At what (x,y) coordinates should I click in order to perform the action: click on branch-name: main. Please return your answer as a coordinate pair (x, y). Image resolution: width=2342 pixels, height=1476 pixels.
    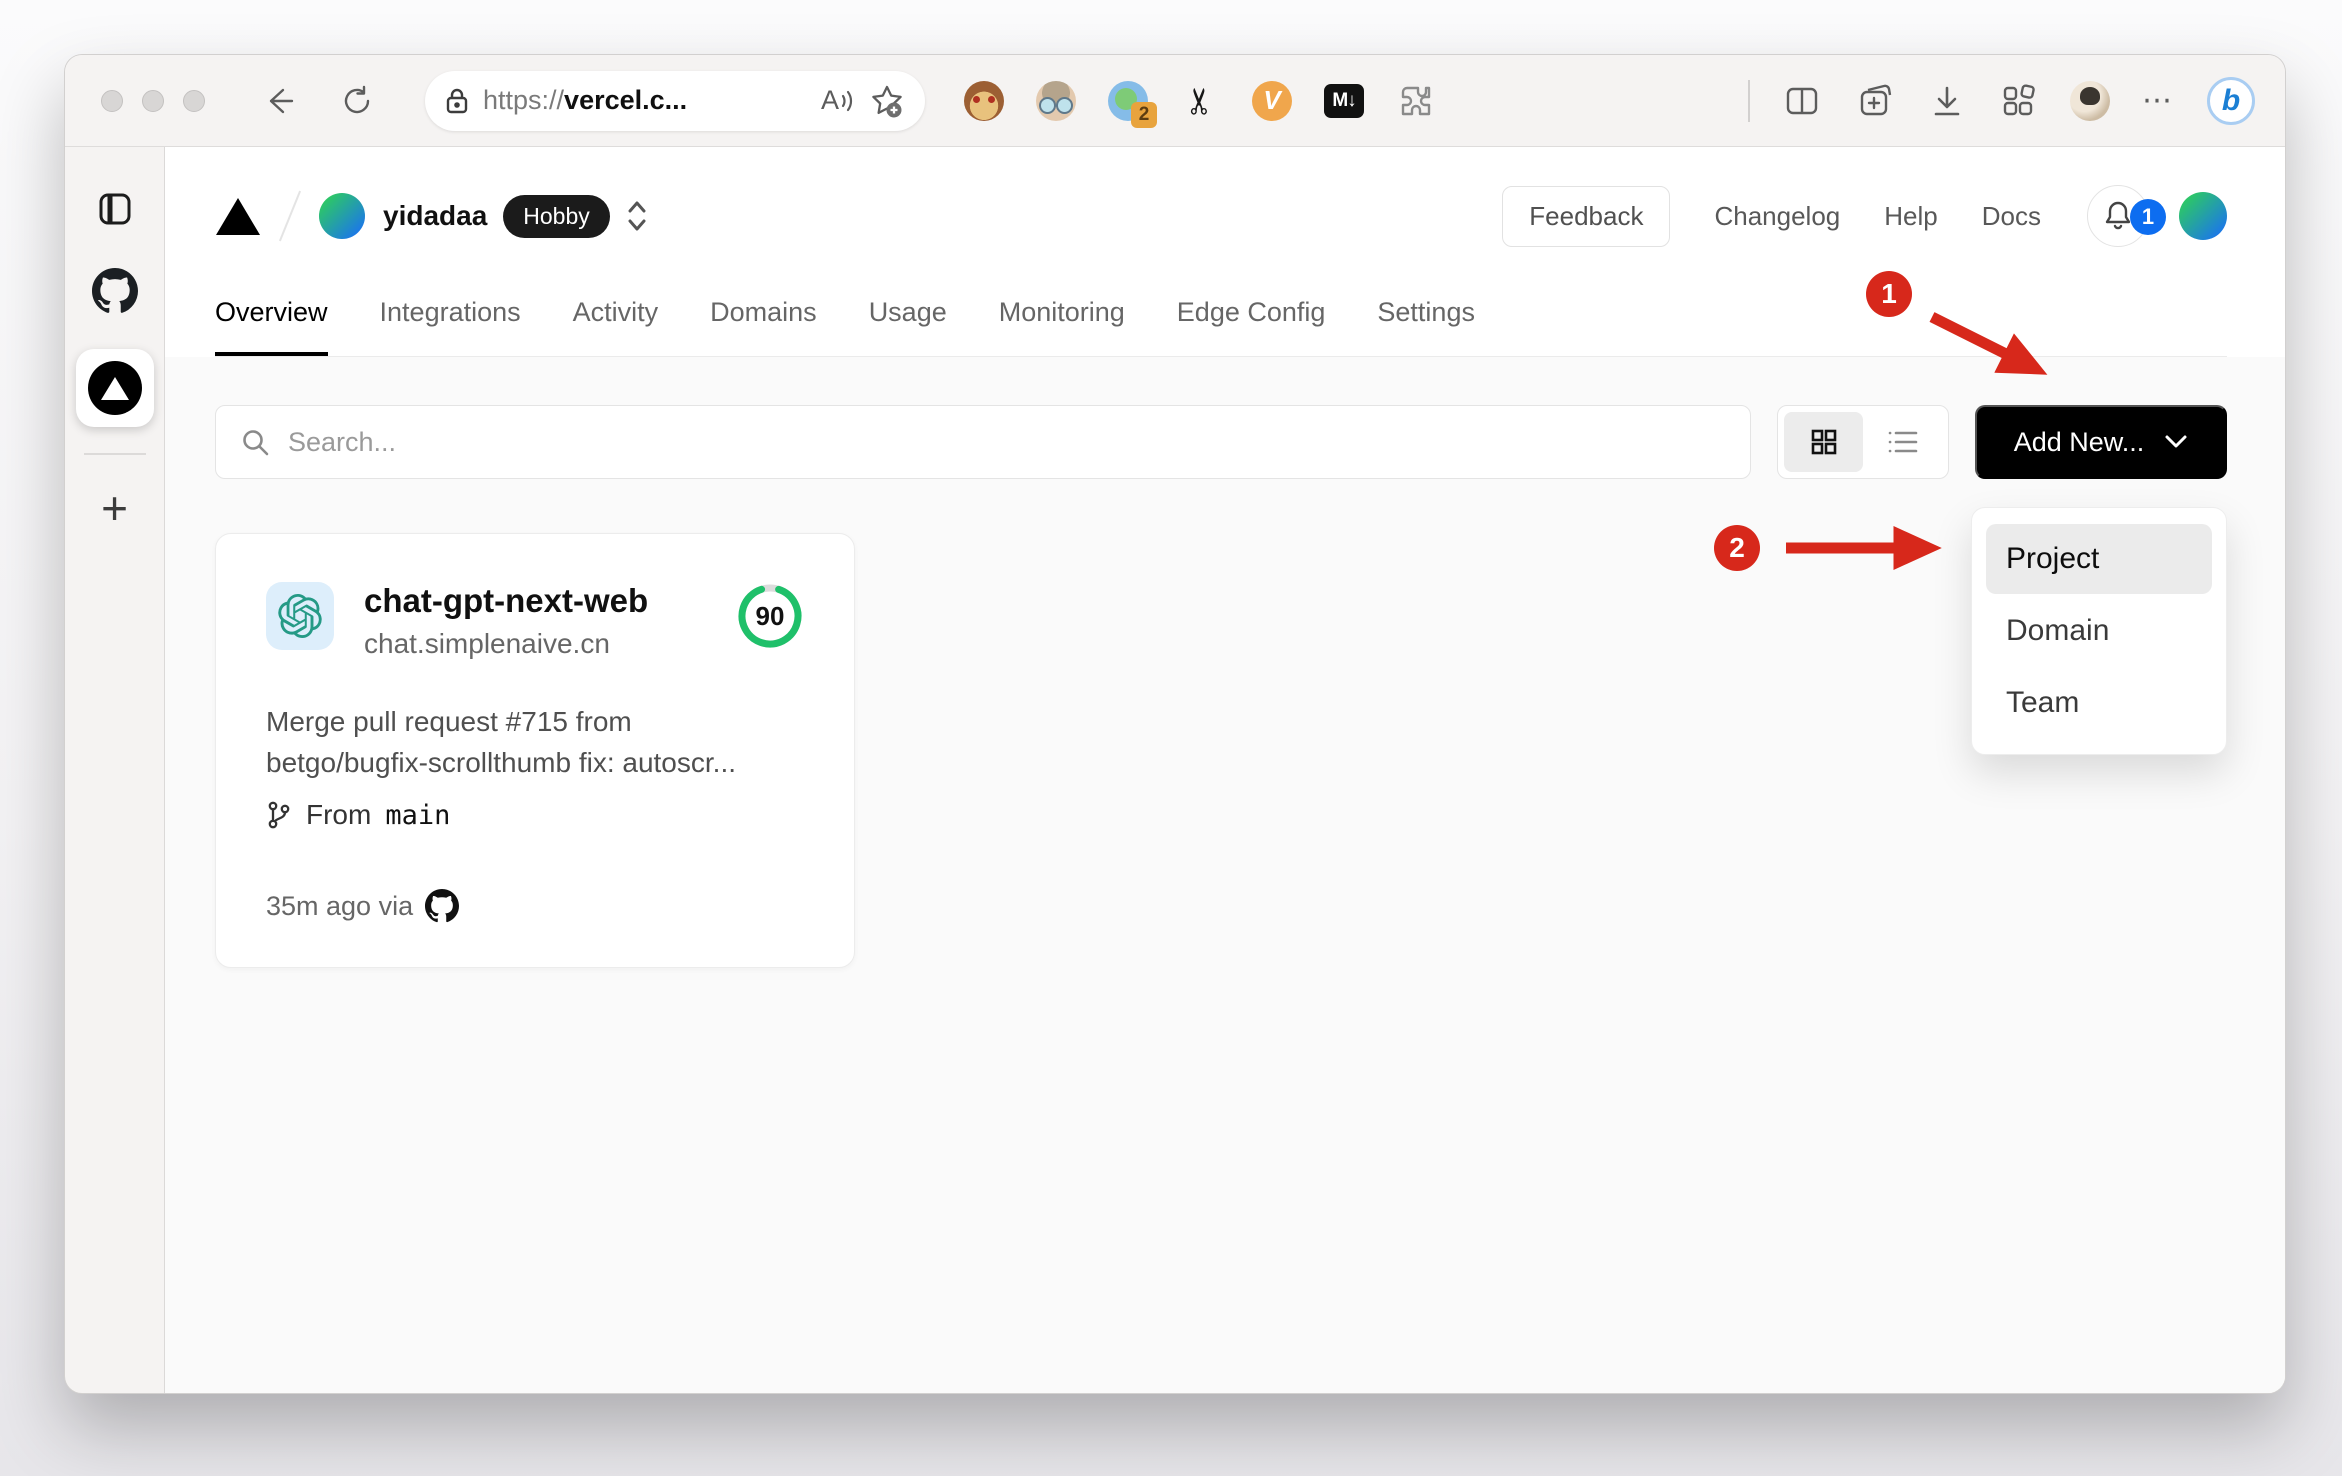
    Looking at the image, I should click on (418, 815).